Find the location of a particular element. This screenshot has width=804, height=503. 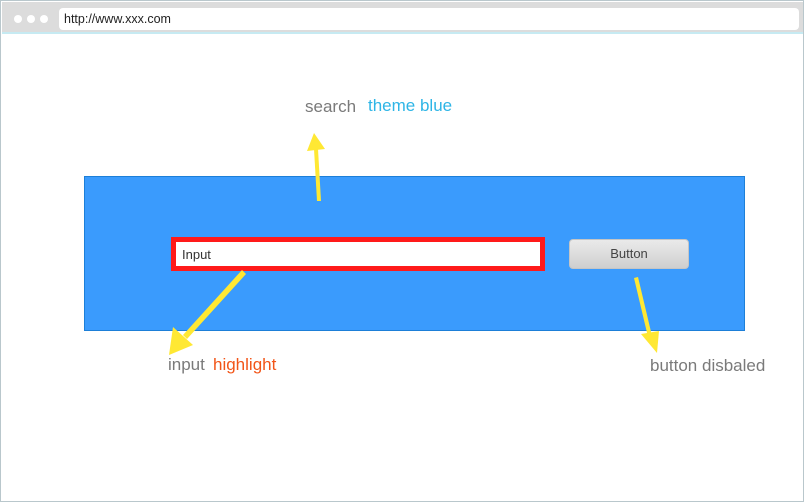

input-annotation-label: input is located at coordinates (186, 364).